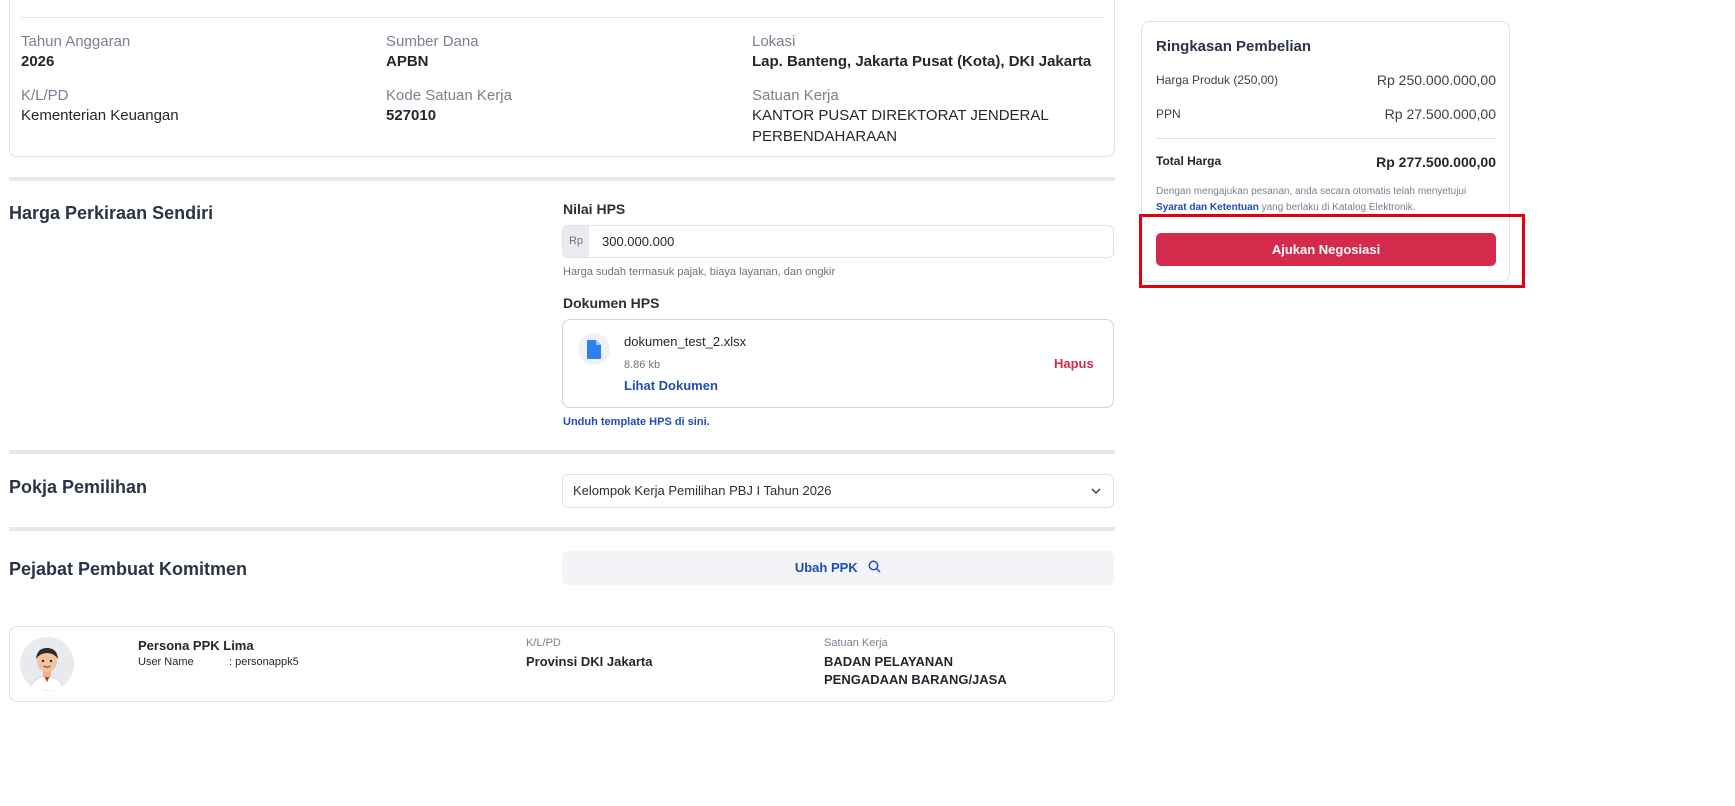 Image resolution: width=1735 pixels, height=806 pixels. I want to click on satker-value-line1: KANTOR PUSAT DIREKTORAT JENDERAL, so click(900, 115).